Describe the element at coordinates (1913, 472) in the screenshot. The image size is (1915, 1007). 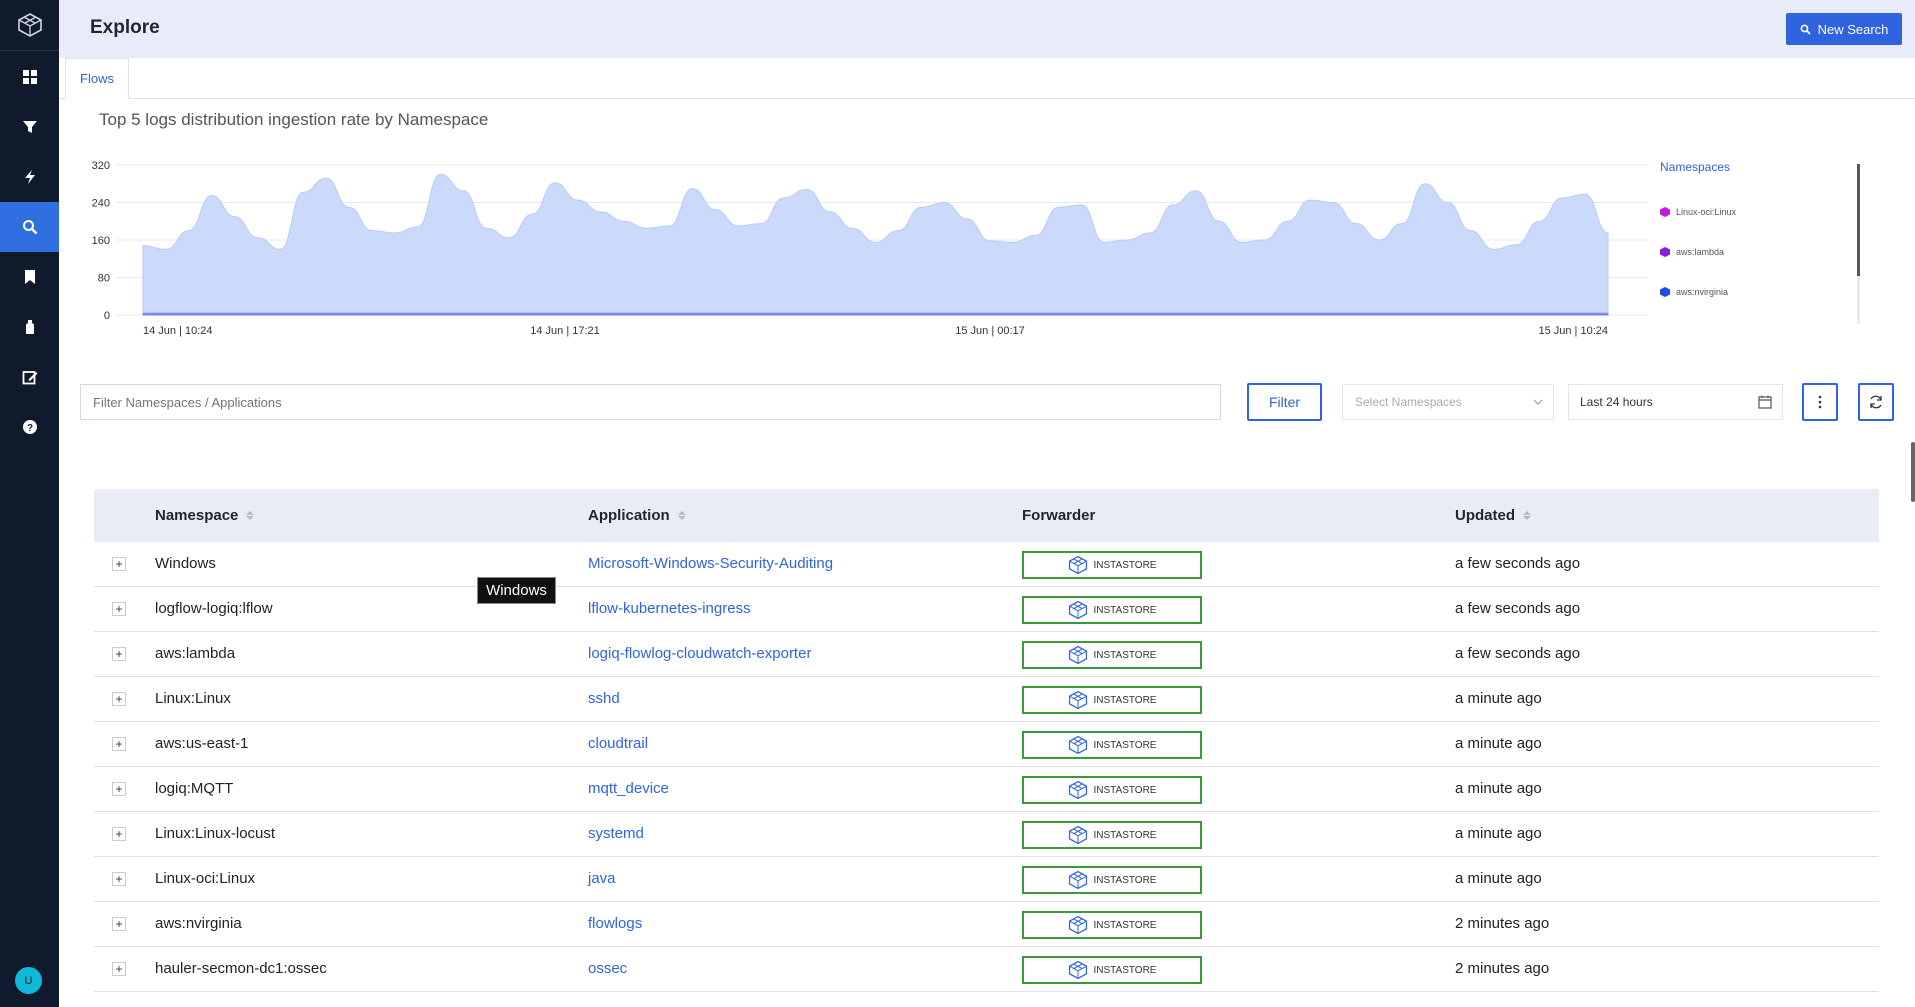
I see `page-scrollbar` at that location.